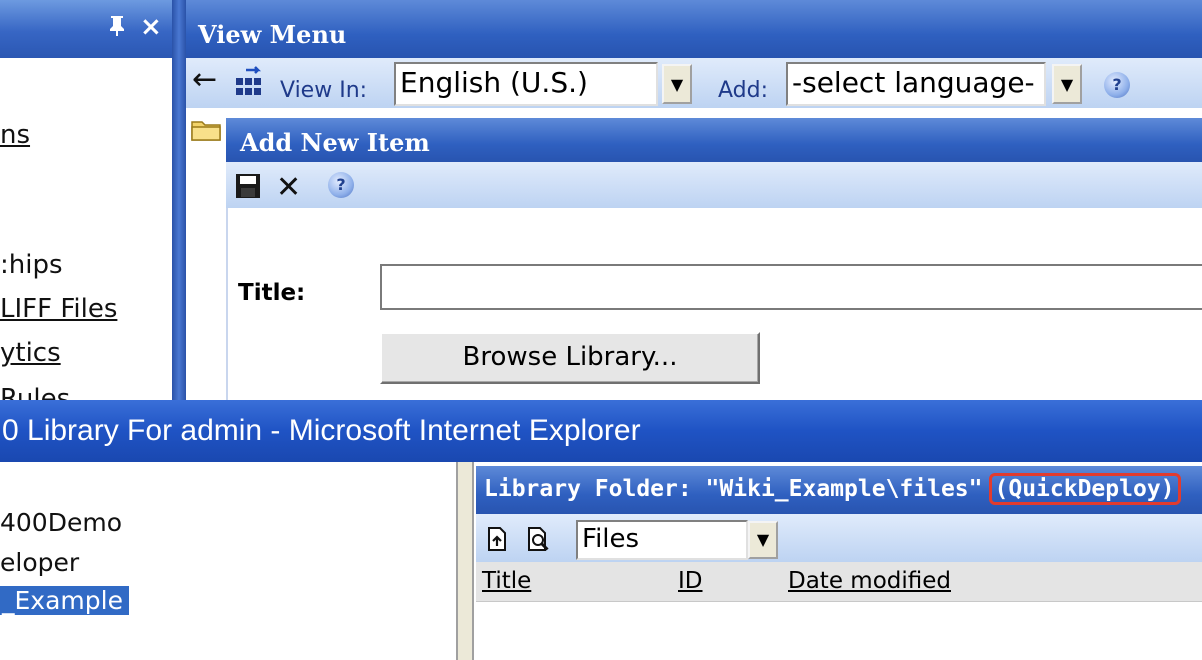 Image resolution: width=1202 pixels, height=660 pixels. I want to click on column-date-modified: Date modified, so click(869, 581).